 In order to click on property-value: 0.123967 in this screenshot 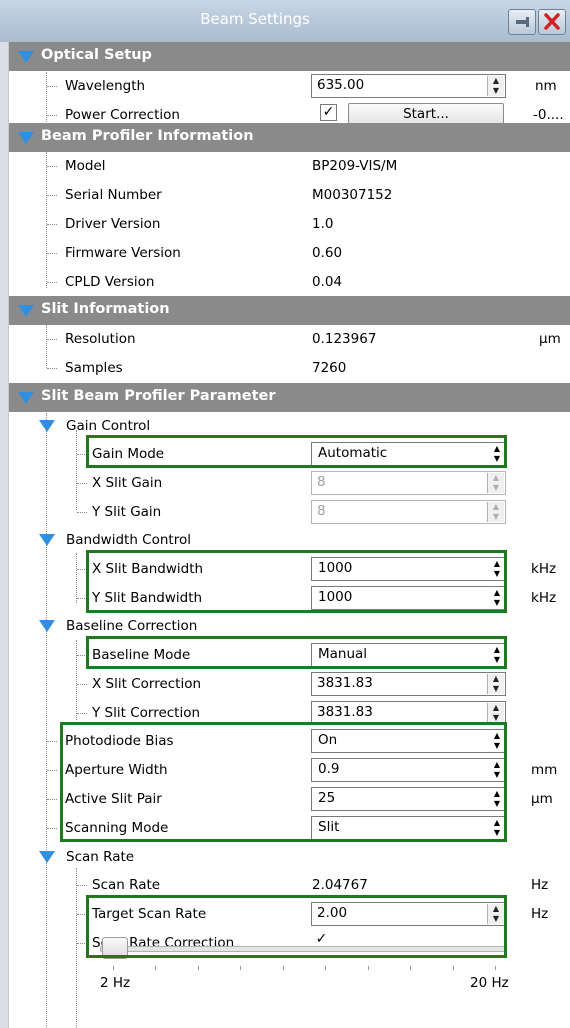, I will do `click(344, 339)`.